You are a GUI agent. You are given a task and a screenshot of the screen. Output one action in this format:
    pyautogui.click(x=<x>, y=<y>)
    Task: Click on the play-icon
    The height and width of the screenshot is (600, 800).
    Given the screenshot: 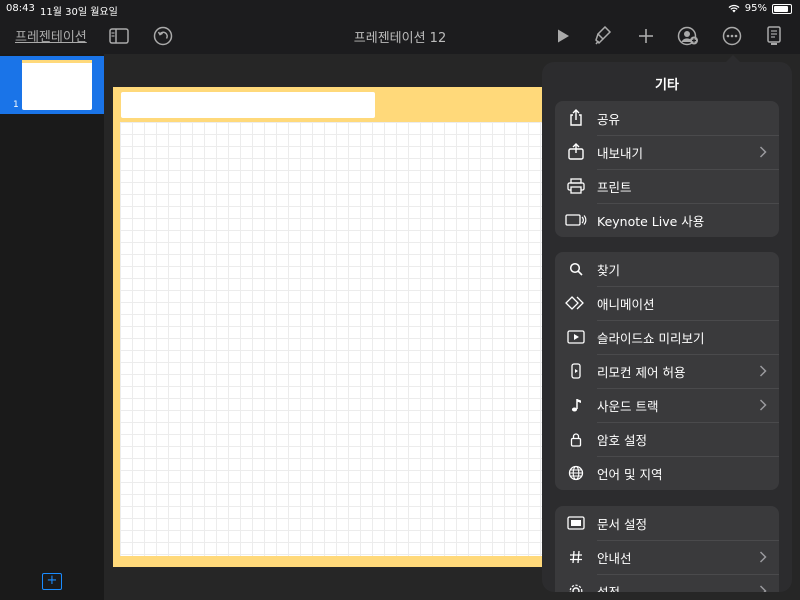 What is the action you would take?
    pyautogui.click(x=563, y=36)
    